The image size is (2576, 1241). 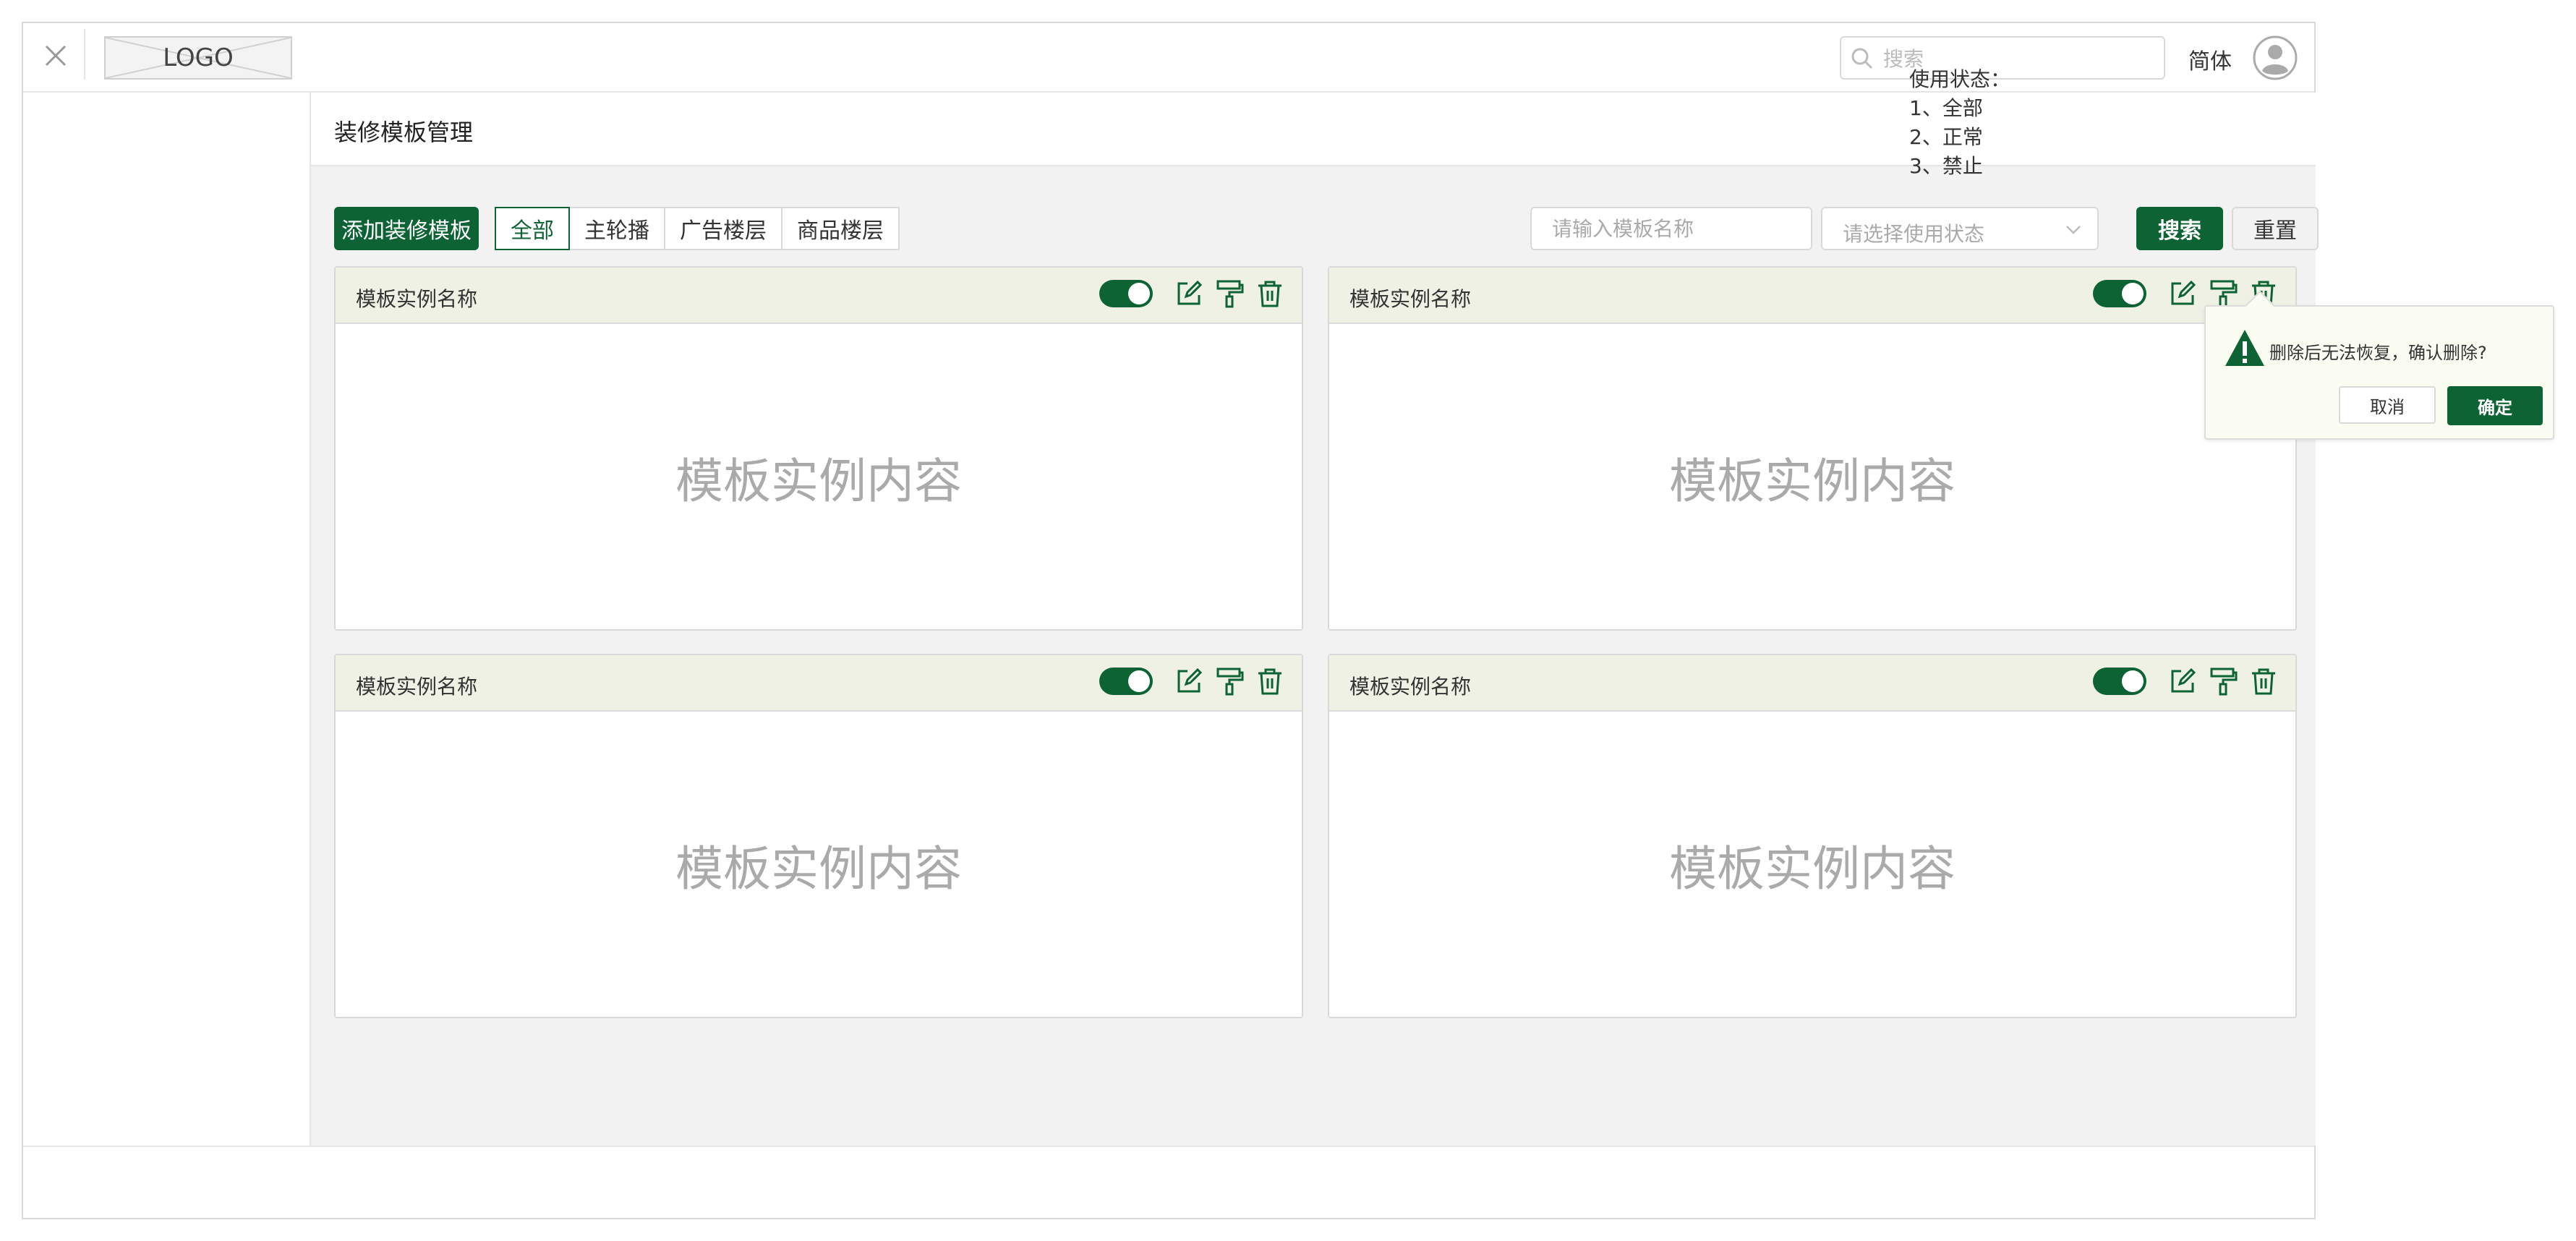 What do you see at coordinates (2387, 405) in the screenshot?
I see `popover-cancel-button: 取消` at bounding box center [2387, 405].